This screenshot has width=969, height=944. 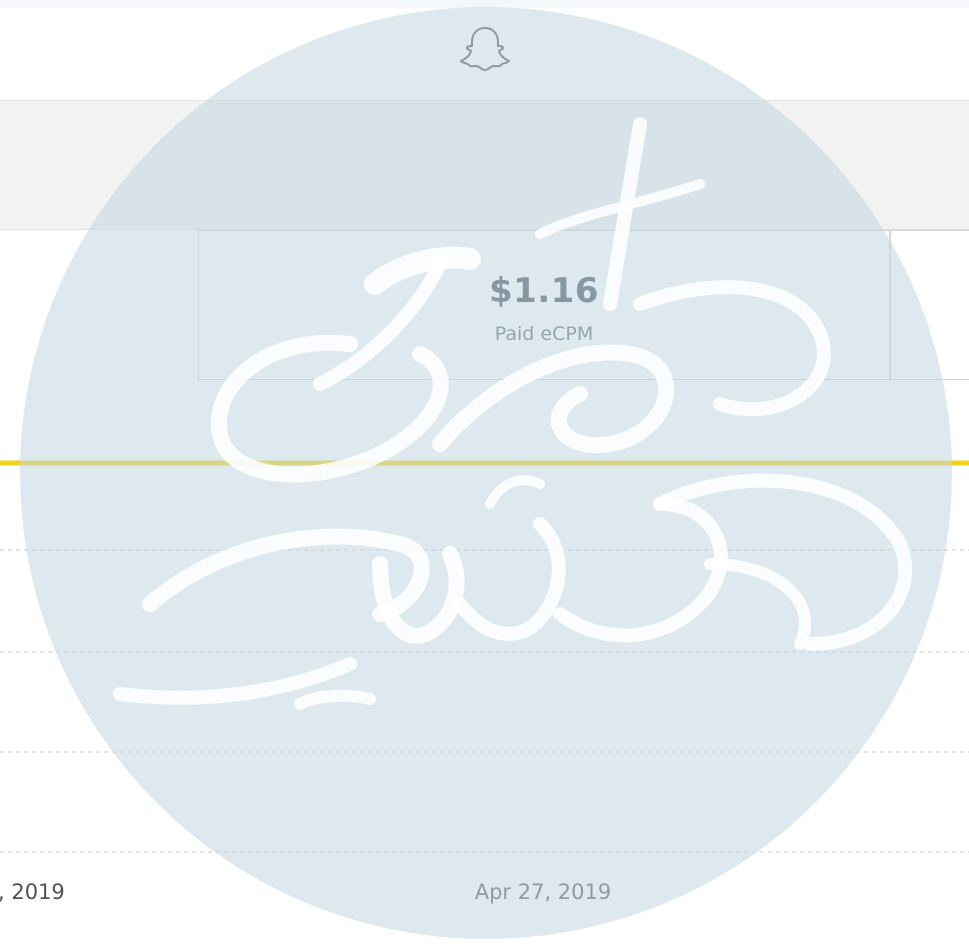 What do you see at coordinates (484, 4) in the screenshot?
I see `top-strip` at bounding box center [484, 4].